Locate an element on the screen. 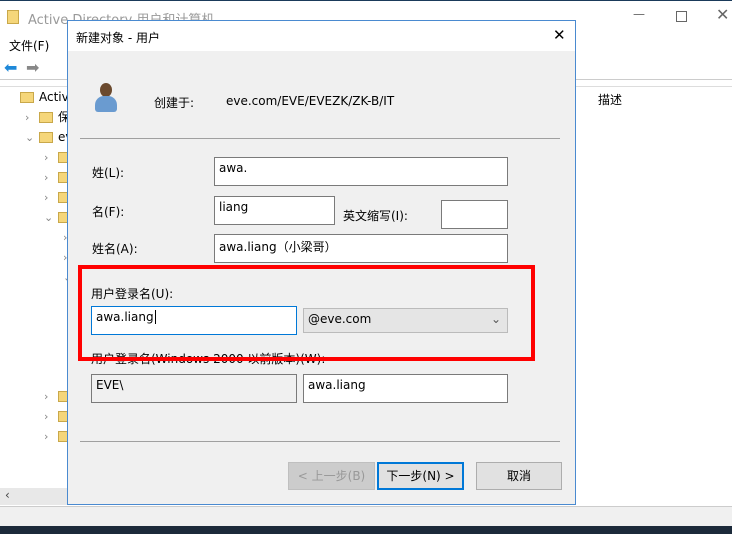  dialog-close-button: ✕ is located at coordinates (559, 35).